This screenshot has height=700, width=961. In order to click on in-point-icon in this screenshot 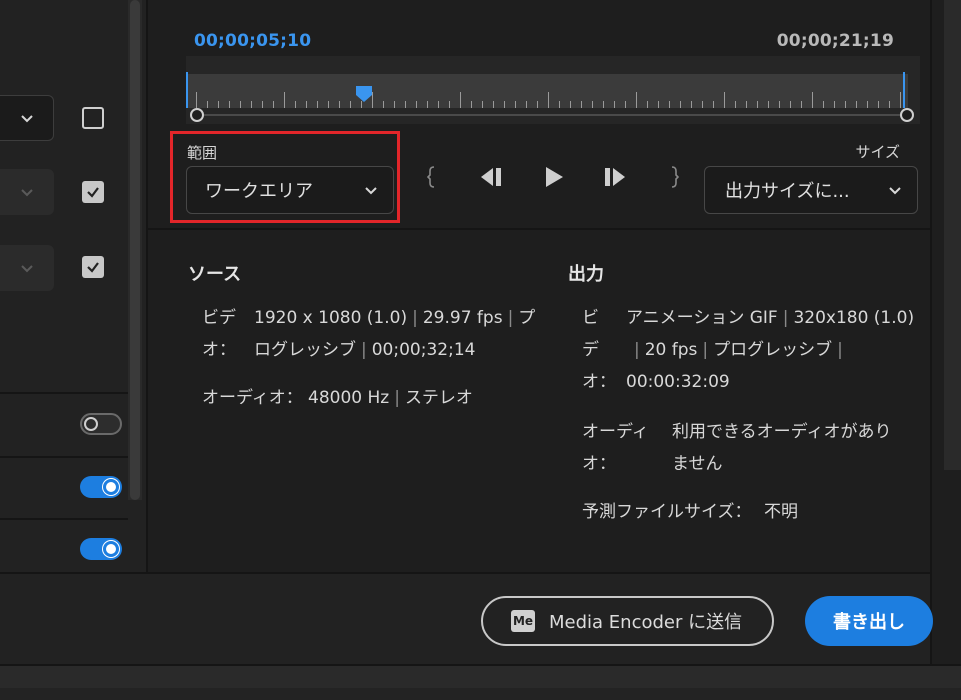, I will do `click(431, 177)`.